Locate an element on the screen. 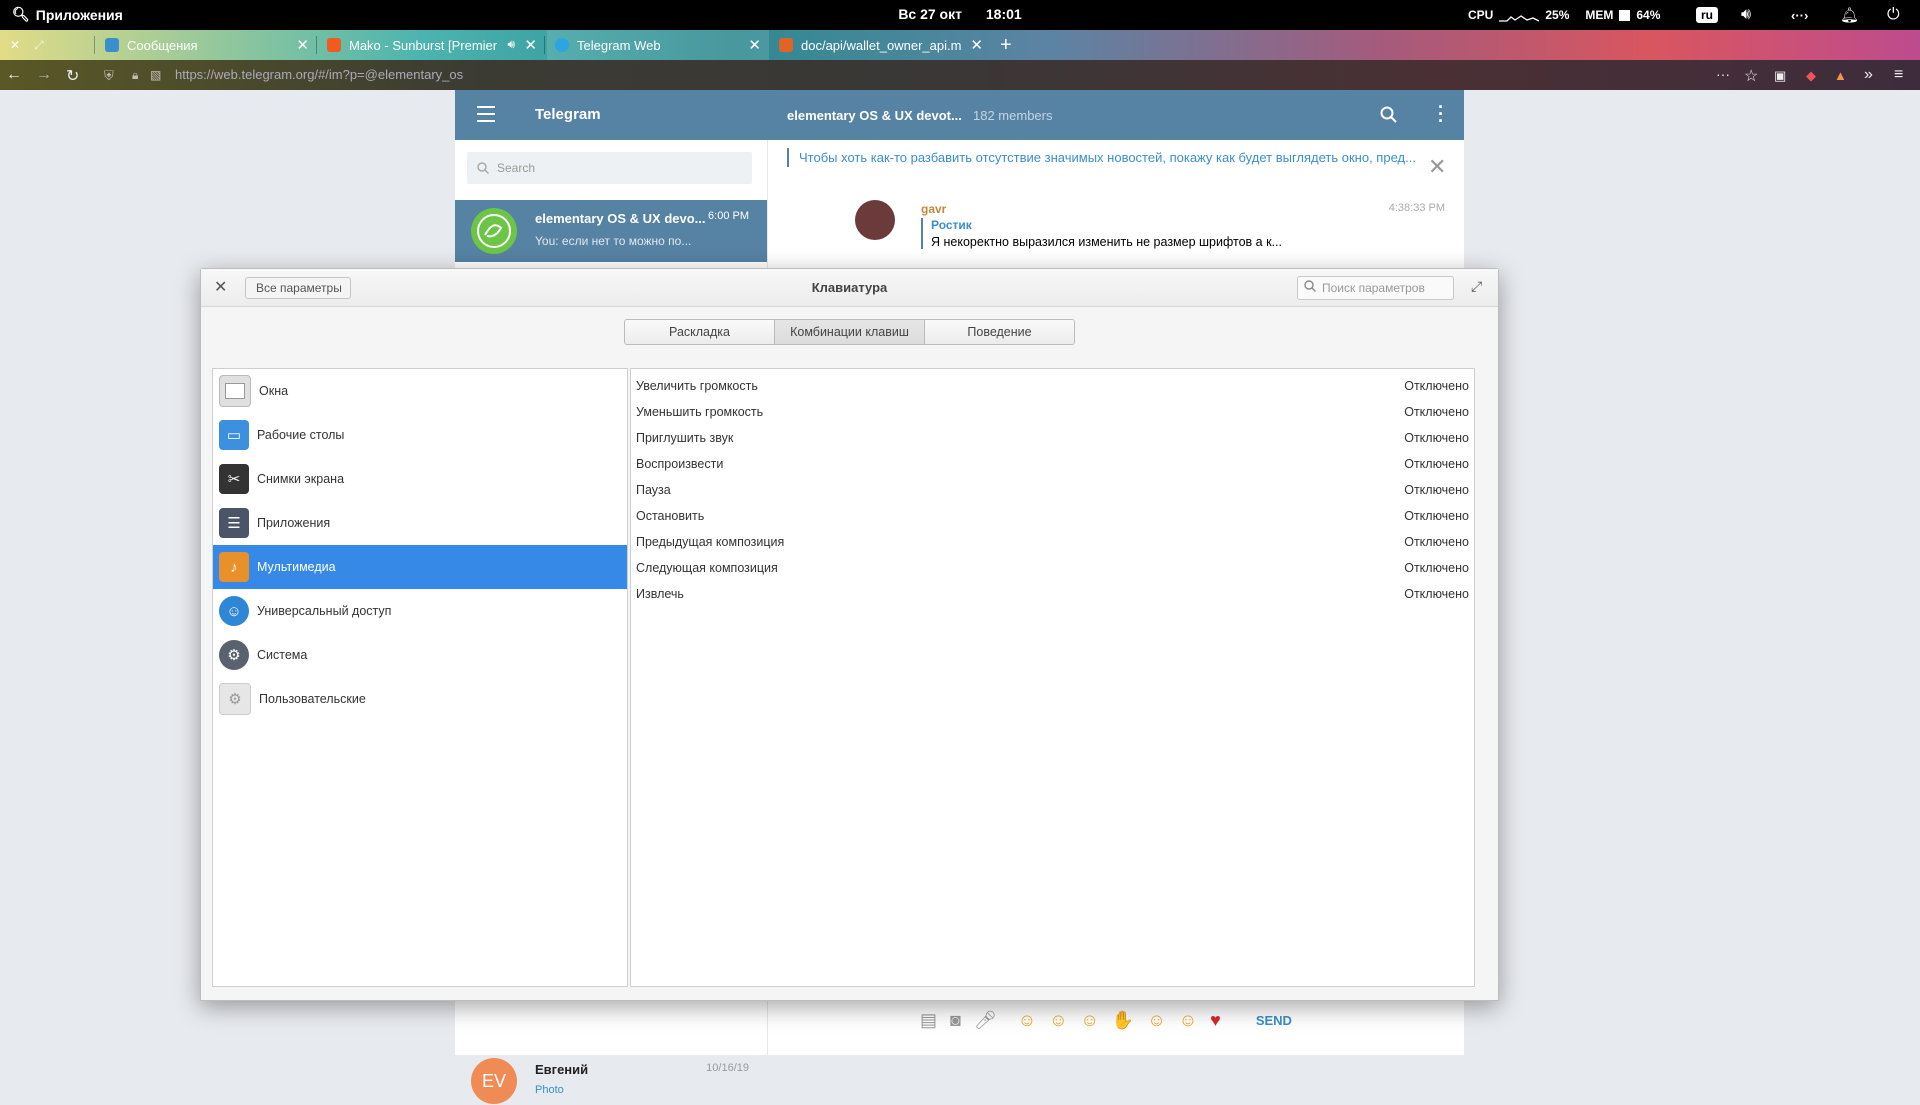  shortcut-row: Извлечь Отключено is located at coordinates (1052, 594).